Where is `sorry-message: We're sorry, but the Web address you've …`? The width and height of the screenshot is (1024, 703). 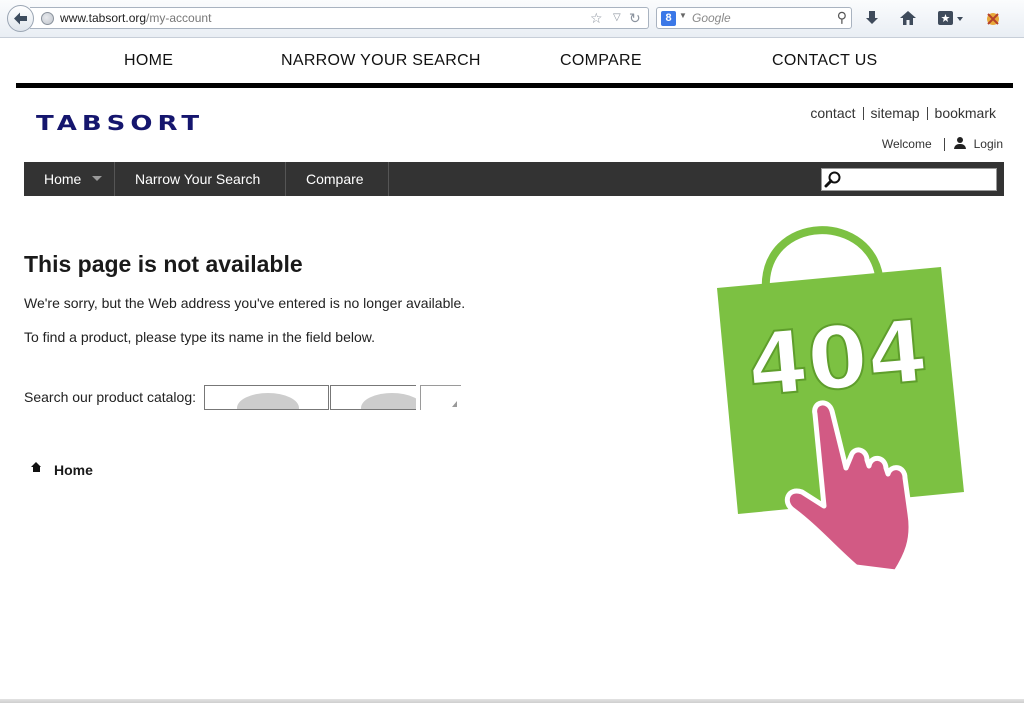
sorry-message: We're sorry, but the Web address you've … is located at coordinates (245, 303).